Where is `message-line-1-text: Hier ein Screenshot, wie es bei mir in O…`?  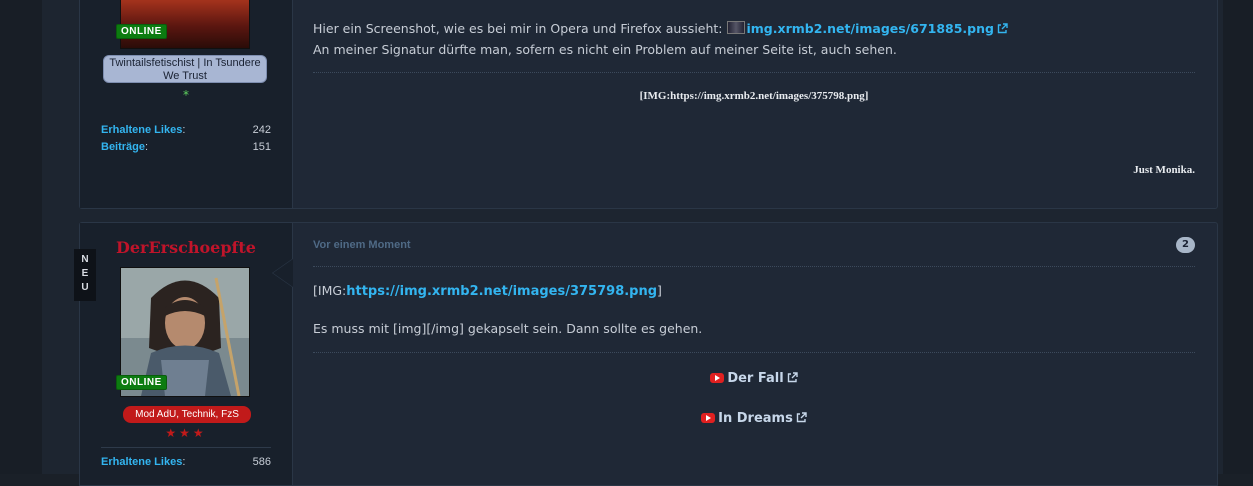 message-line-1-text: Hier ein Screenshot, wie es bei mir in O… is located at coordinates (518, 28).